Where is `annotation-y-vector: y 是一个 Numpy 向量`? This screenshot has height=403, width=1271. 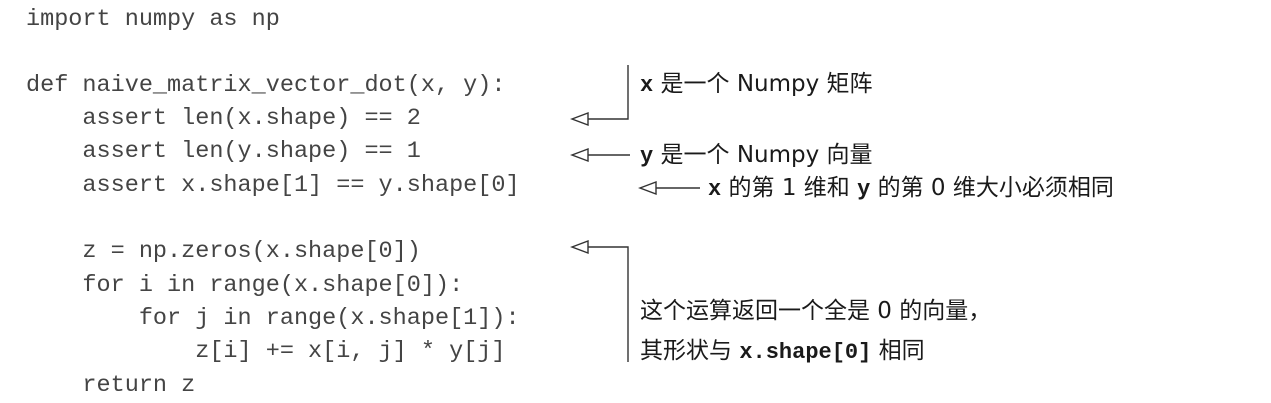
annotation-y-vector: y 是一个 Numpy 向量 is located at coordinates (756, 156).